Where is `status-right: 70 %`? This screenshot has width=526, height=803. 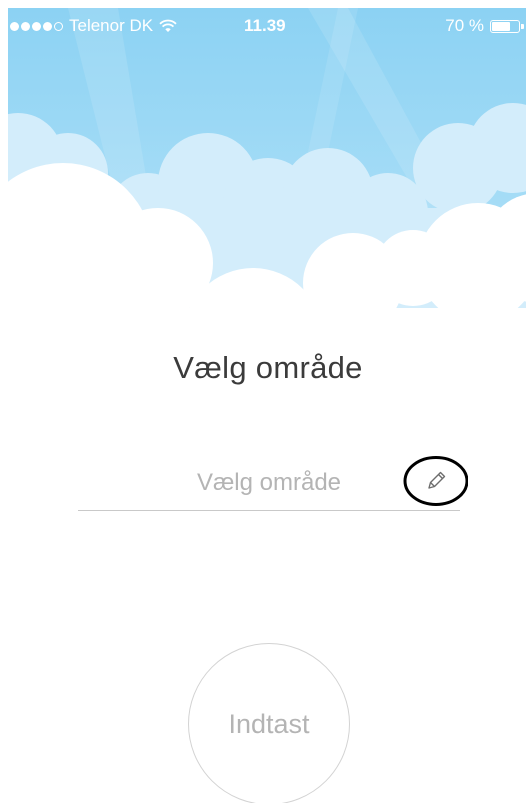 status-right: 70 % is located at coordinates (484, 26).